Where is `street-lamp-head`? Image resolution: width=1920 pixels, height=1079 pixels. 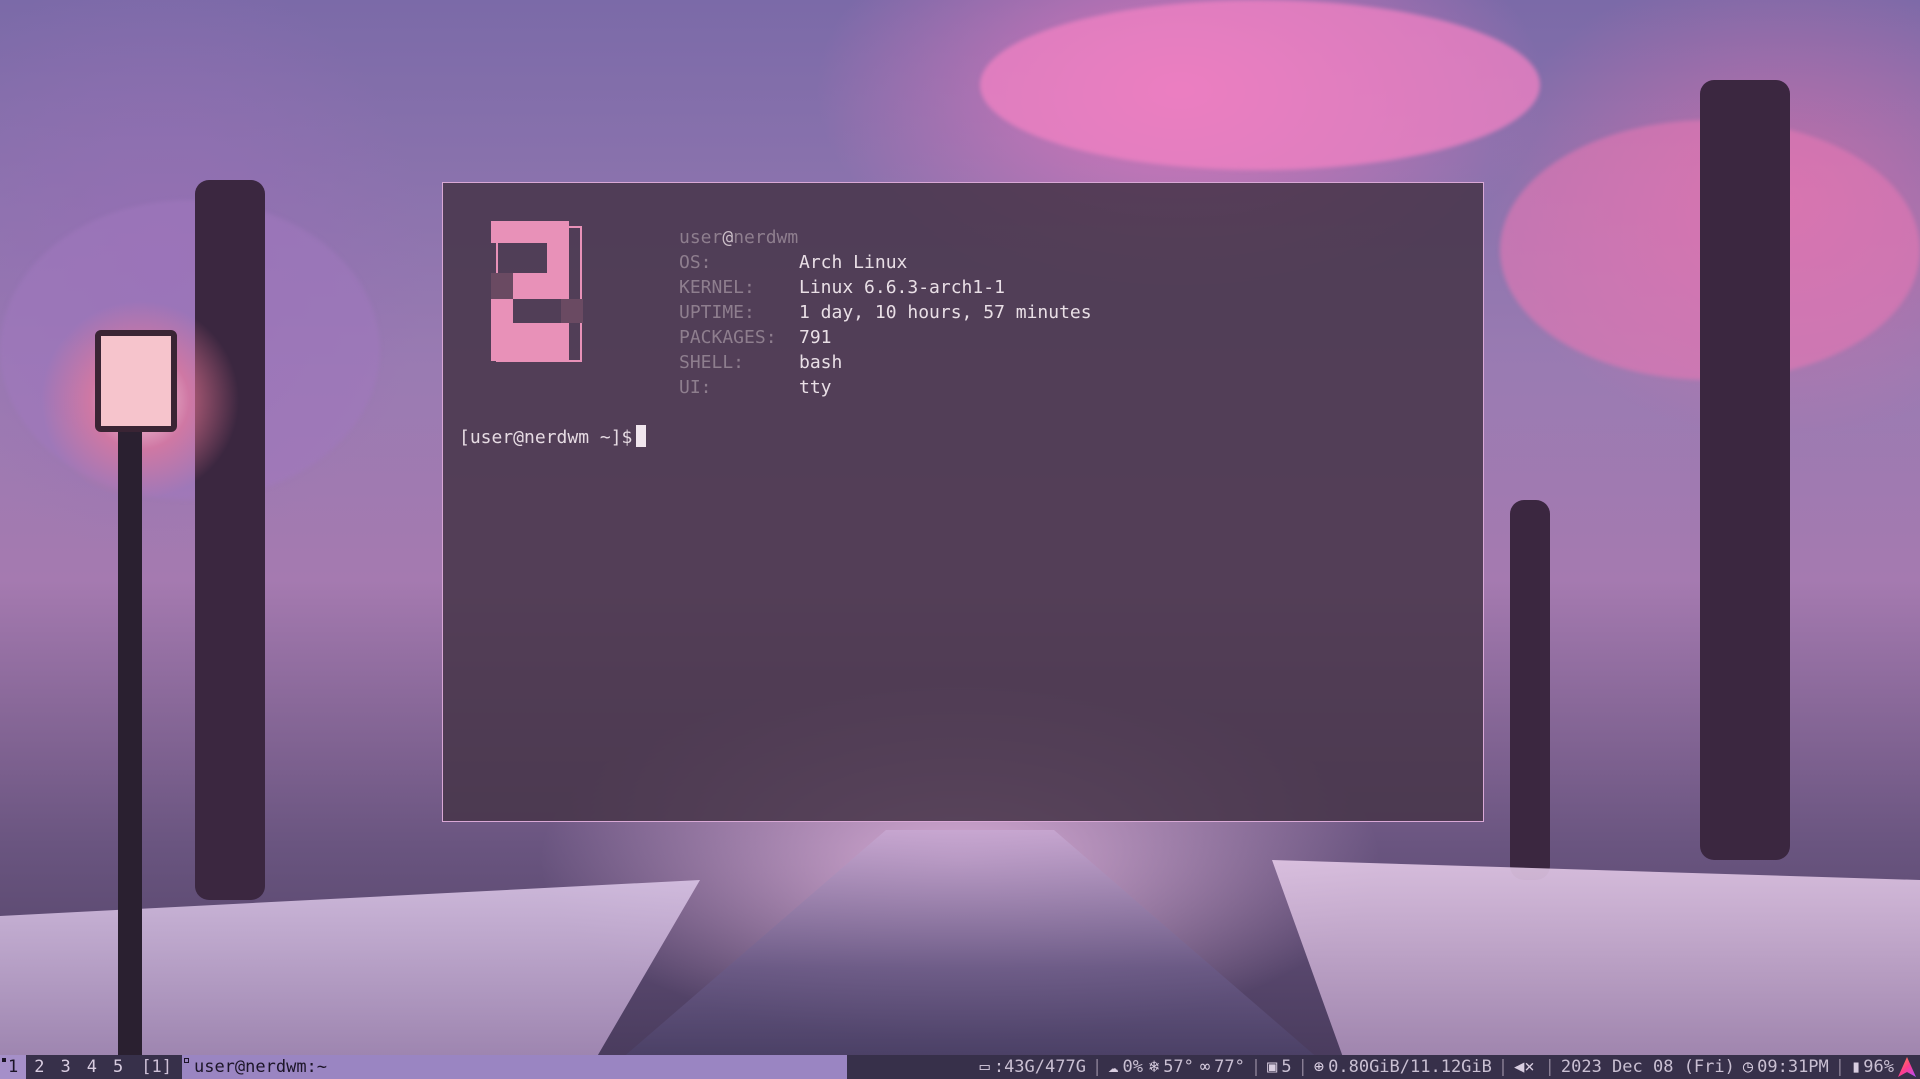
street-lamp-head is located at coordinates (136, 381).